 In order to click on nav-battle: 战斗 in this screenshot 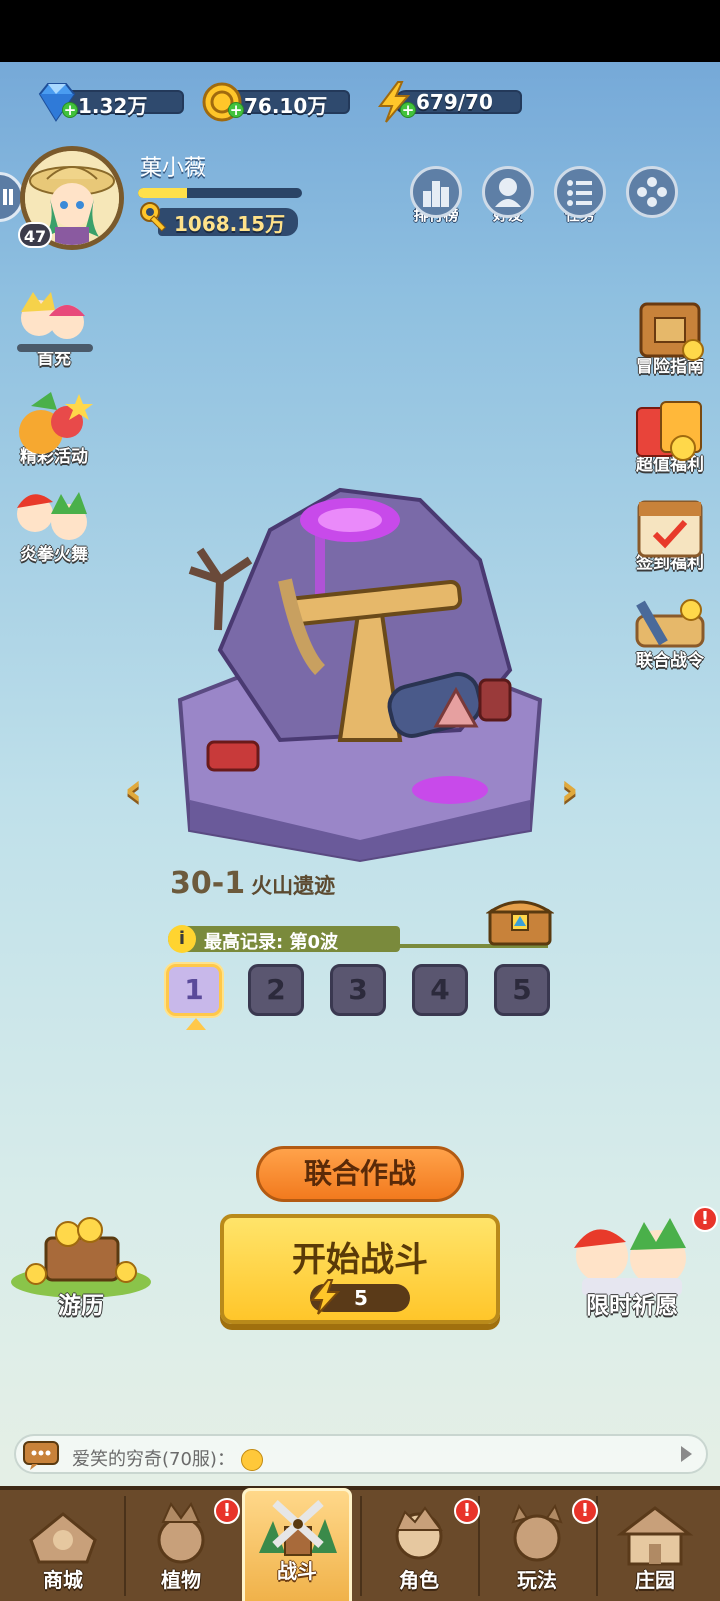, I will do `click(297, 1544)`.